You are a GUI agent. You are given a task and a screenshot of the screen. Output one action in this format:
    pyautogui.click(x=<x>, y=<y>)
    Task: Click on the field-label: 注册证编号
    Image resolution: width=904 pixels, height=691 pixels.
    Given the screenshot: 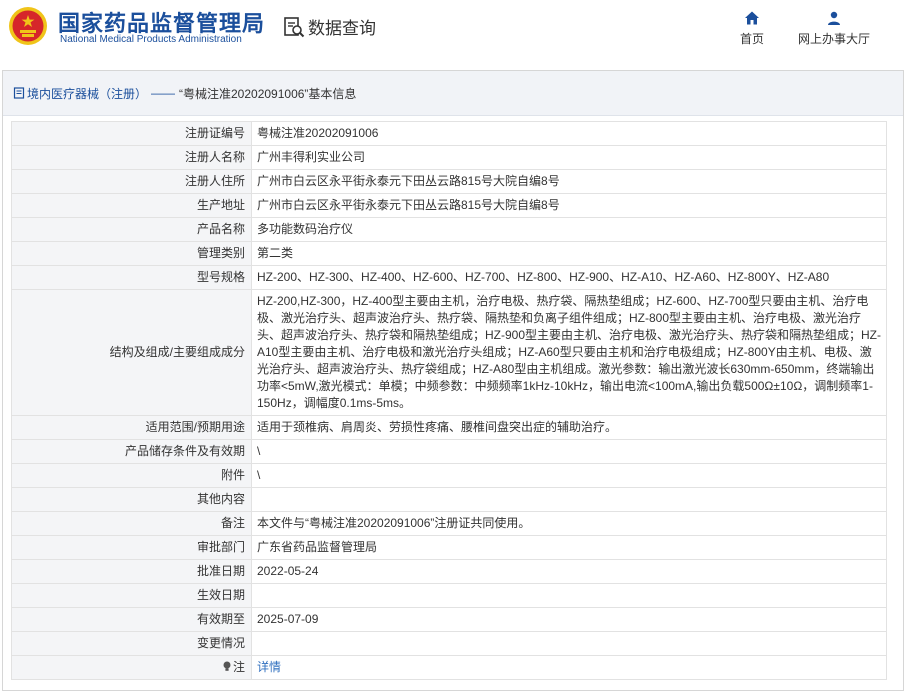 What is the action you would take?
    pyautogui.click(x=131, y=133)
    